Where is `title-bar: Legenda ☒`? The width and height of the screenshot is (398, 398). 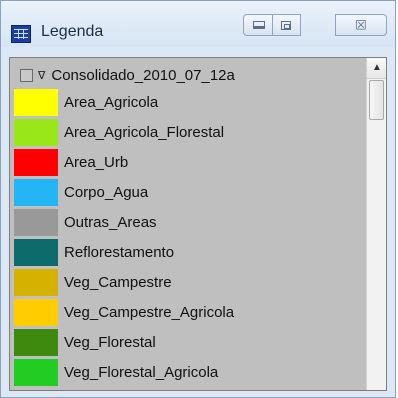 title-bar: Legenda ☒ is located at coordinates (198, 24).